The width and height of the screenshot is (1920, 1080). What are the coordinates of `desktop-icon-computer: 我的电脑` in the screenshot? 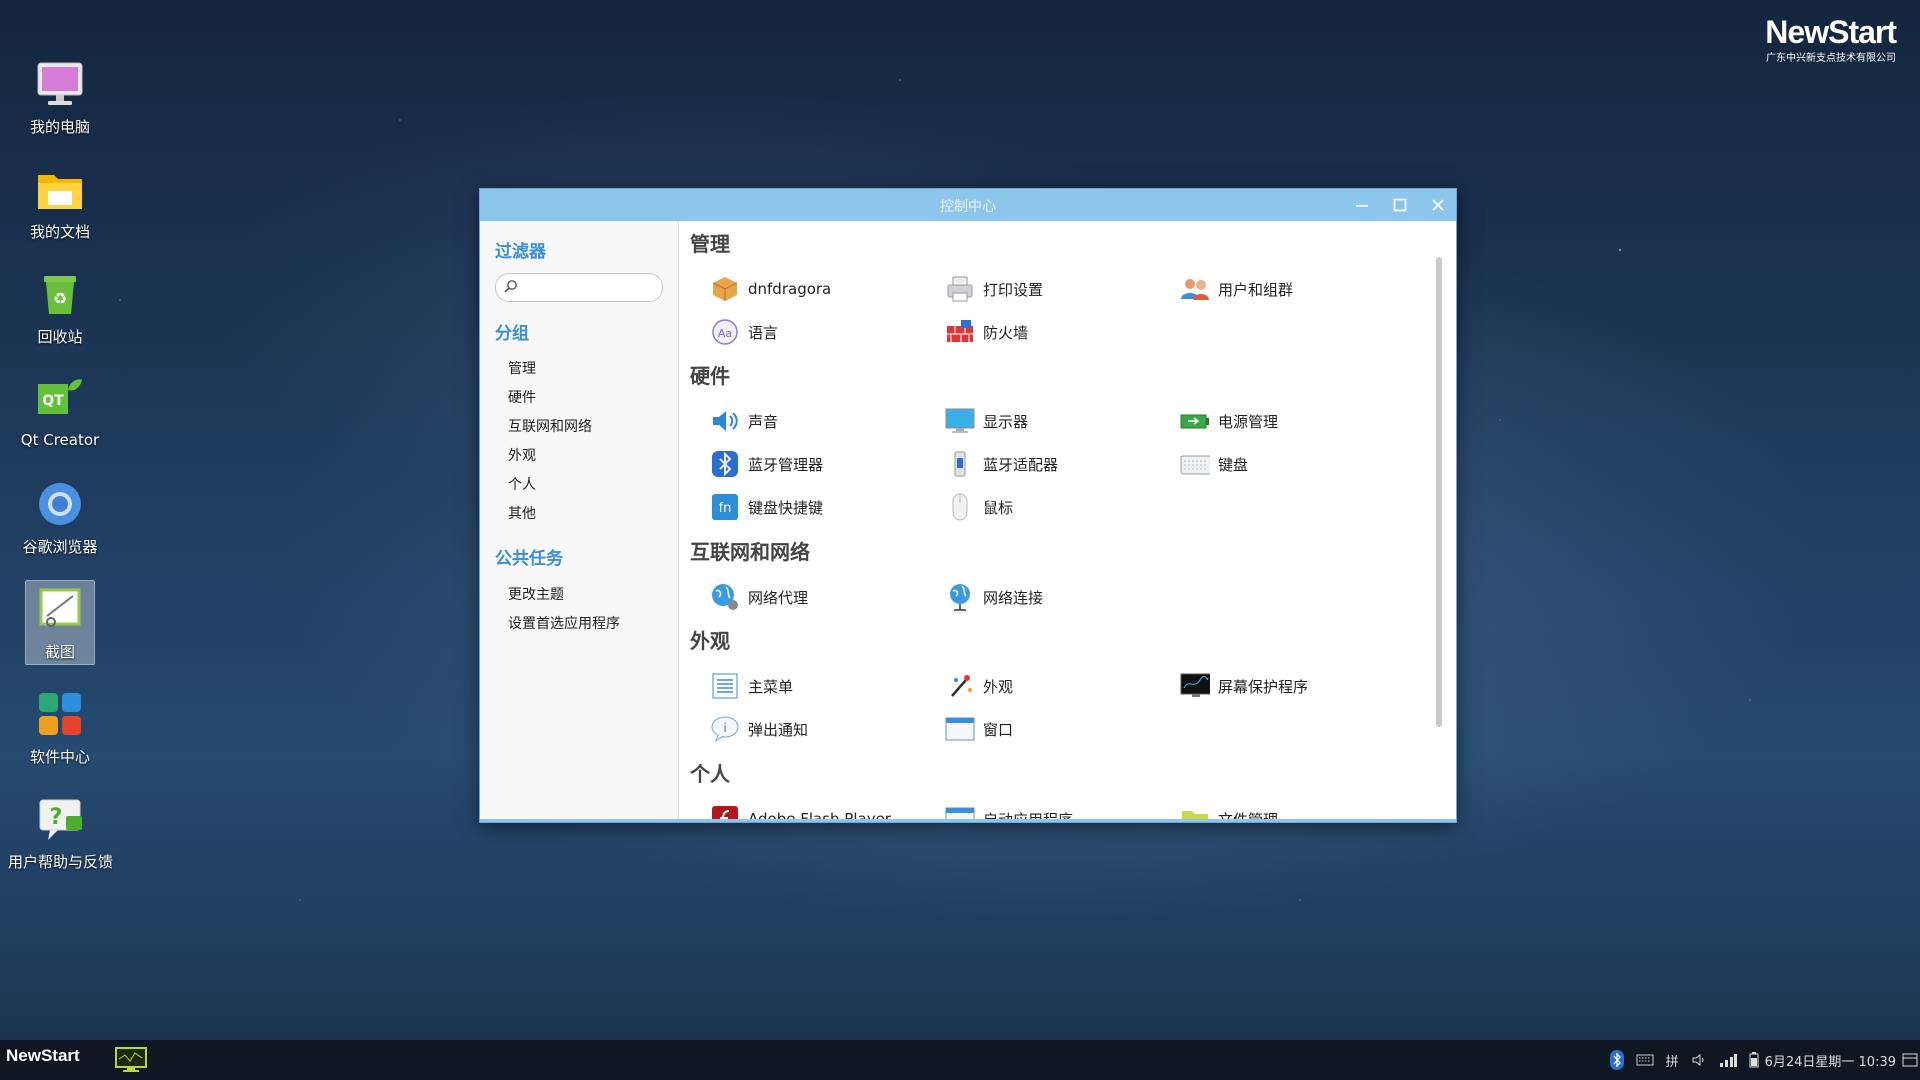 It's located at (60, 97).